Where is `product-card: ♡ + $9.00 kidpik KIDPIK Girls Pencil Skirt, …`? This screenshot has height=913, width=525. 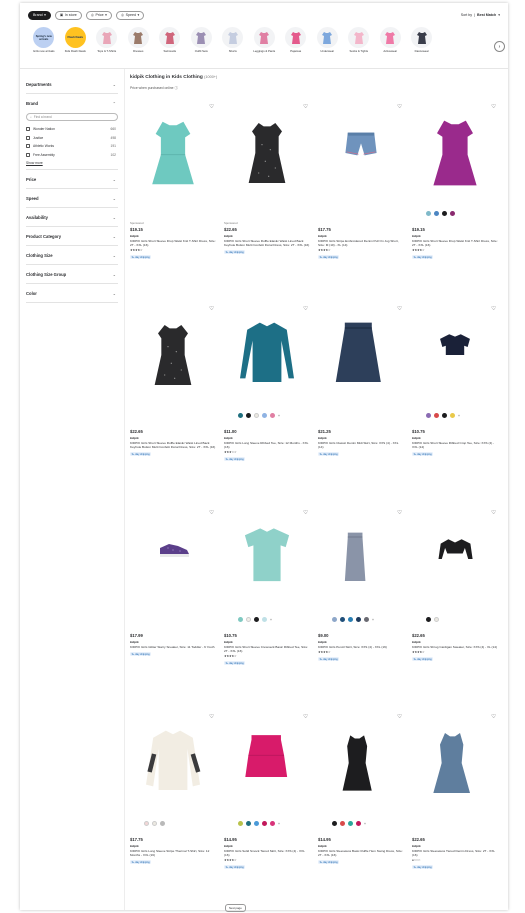
product-card: ♡ + $9.00 kidpik KIDPIK Girls Pencil Skirt, … is located at coordinates (361, 610).